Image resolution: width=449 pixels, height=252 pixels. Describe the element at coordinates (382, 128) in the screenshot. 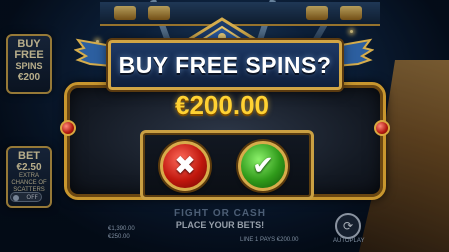

I see `right-gem-icon` at that location.